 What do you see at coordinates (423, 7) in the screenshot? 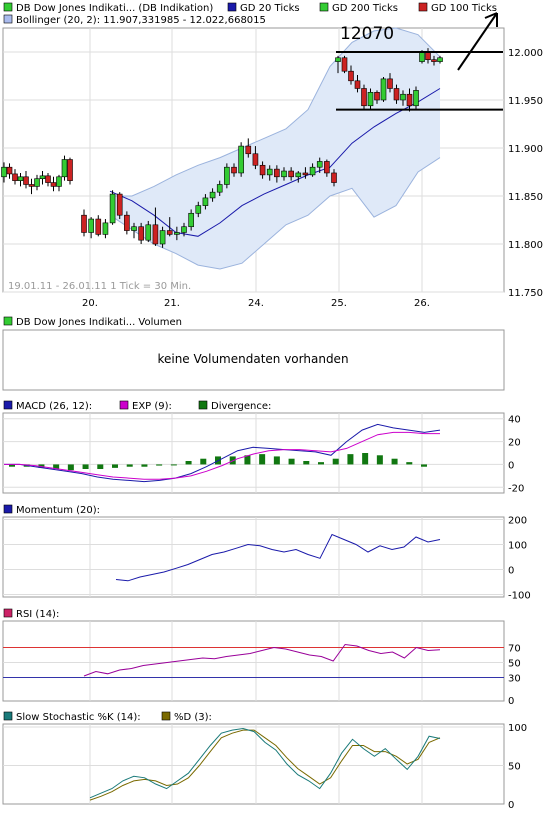
I see `legend-swatch-gd100` at bounding box center [423, 7].